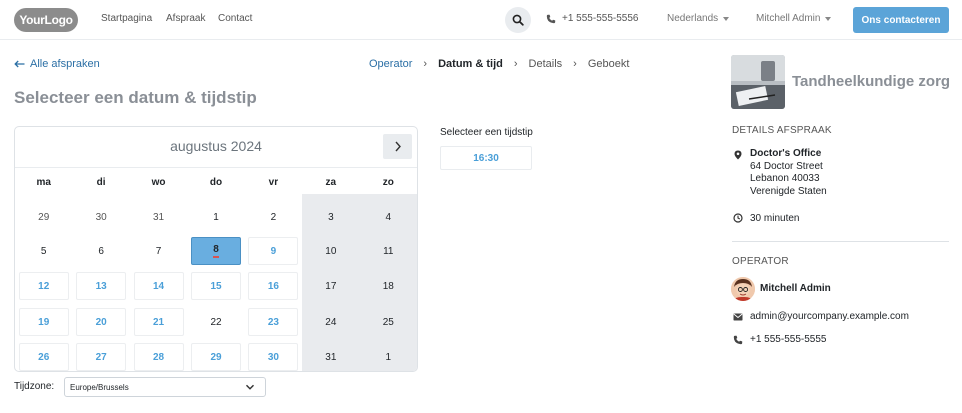 The height and width of the screenshot is (413, 962). I want to click on calendar-day: 17, so click(331, 286).